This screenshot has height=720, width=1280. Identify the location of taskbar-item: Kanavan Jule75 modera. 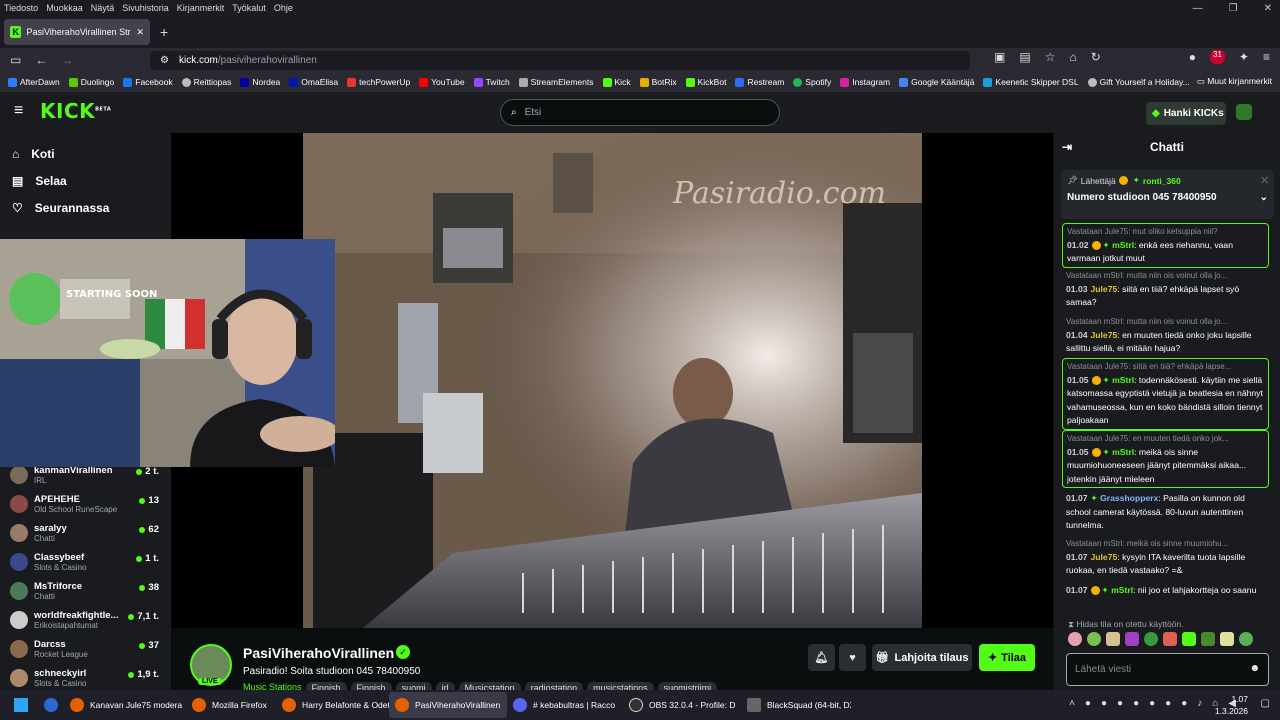
(125, 705).